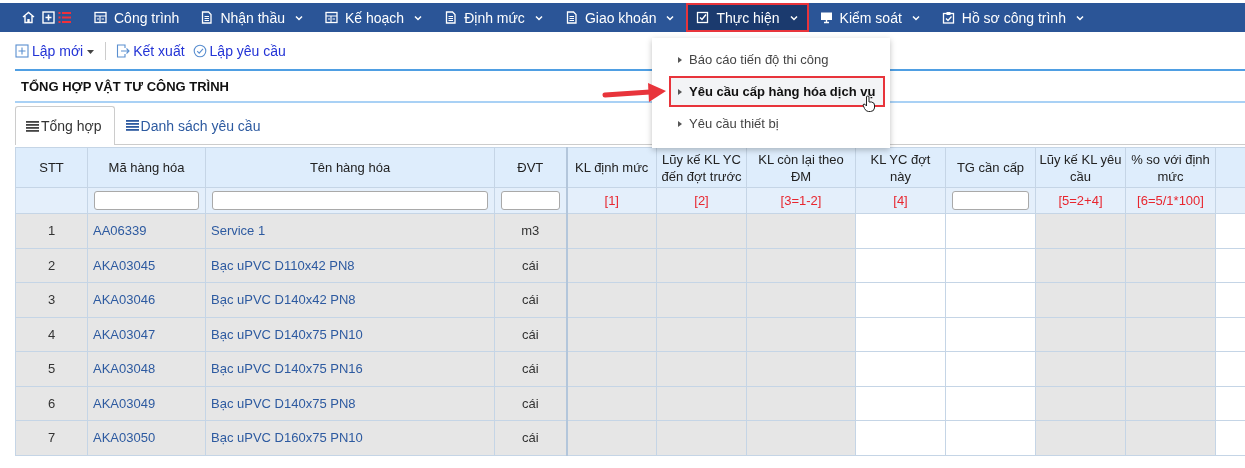  Describe the element at coordinates (350, 403) in the screenshot. I see `table-cell: Bạc uPVC D140x75 PN8` at that location.